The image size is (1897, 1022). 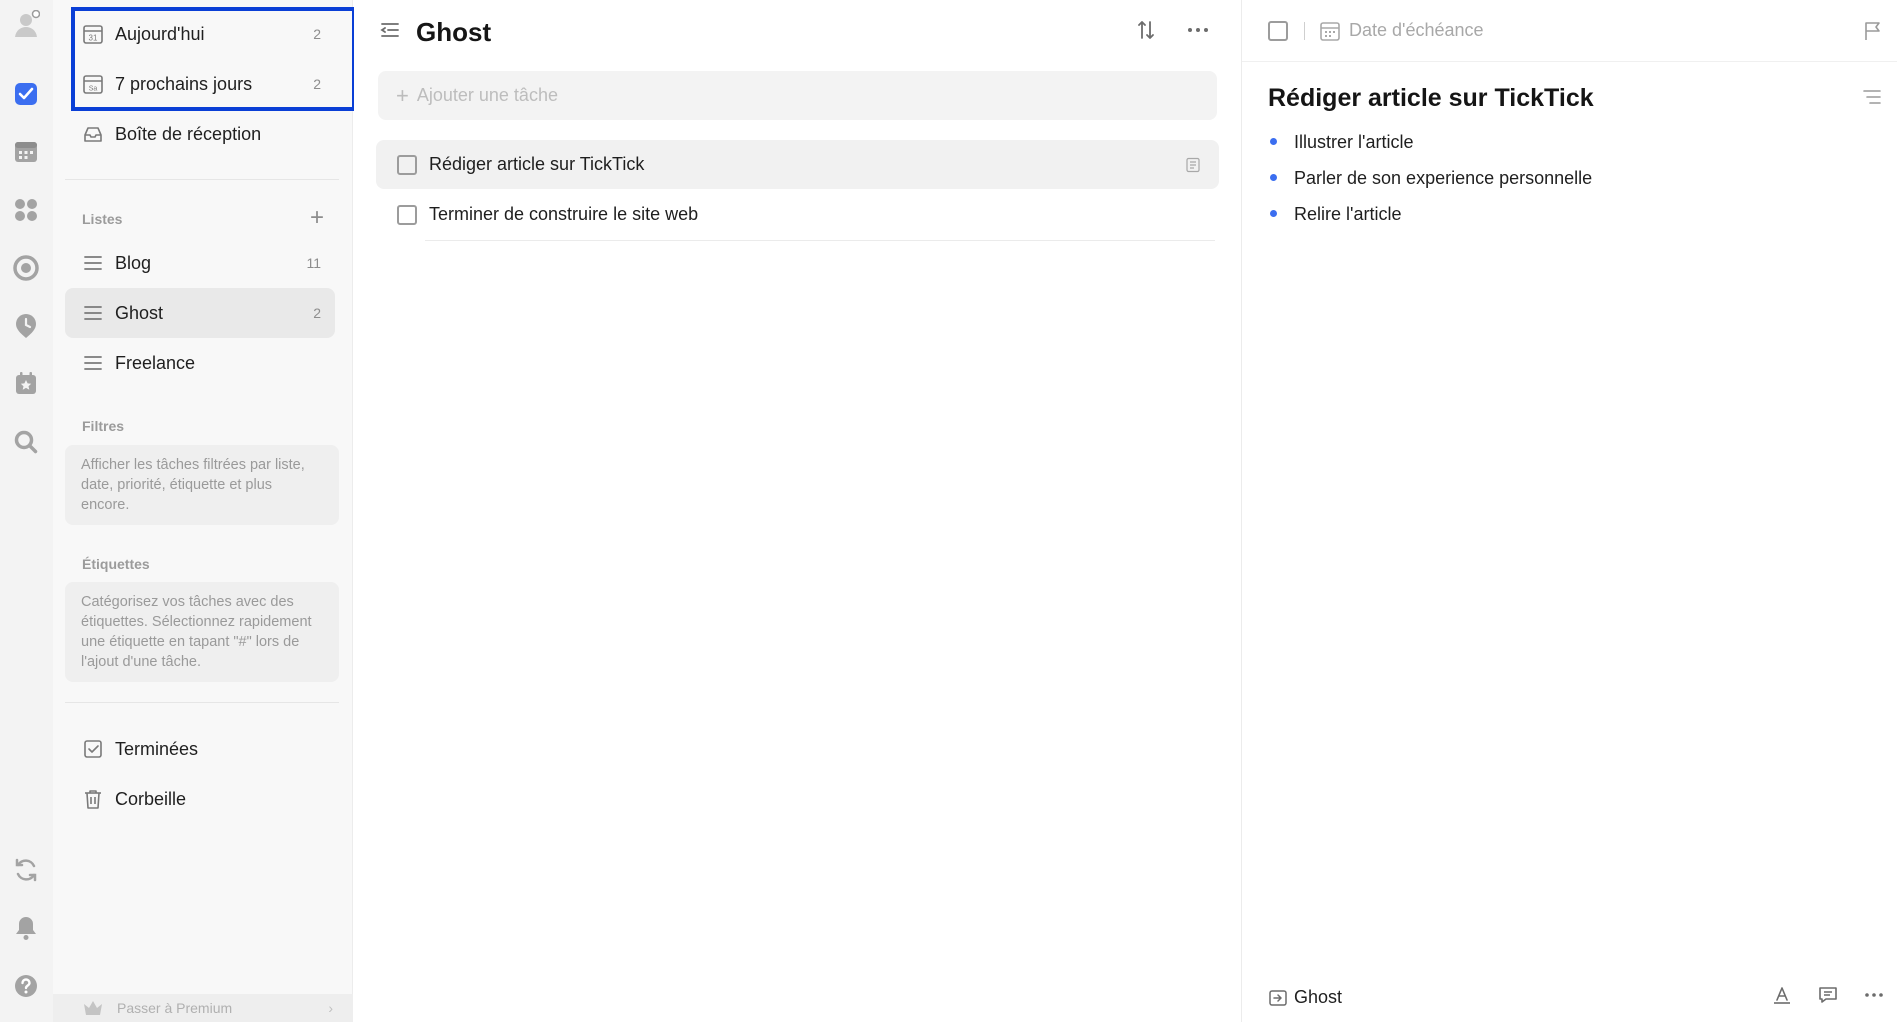 I want to click on description-format-icon, so click(x=1872, y=97).